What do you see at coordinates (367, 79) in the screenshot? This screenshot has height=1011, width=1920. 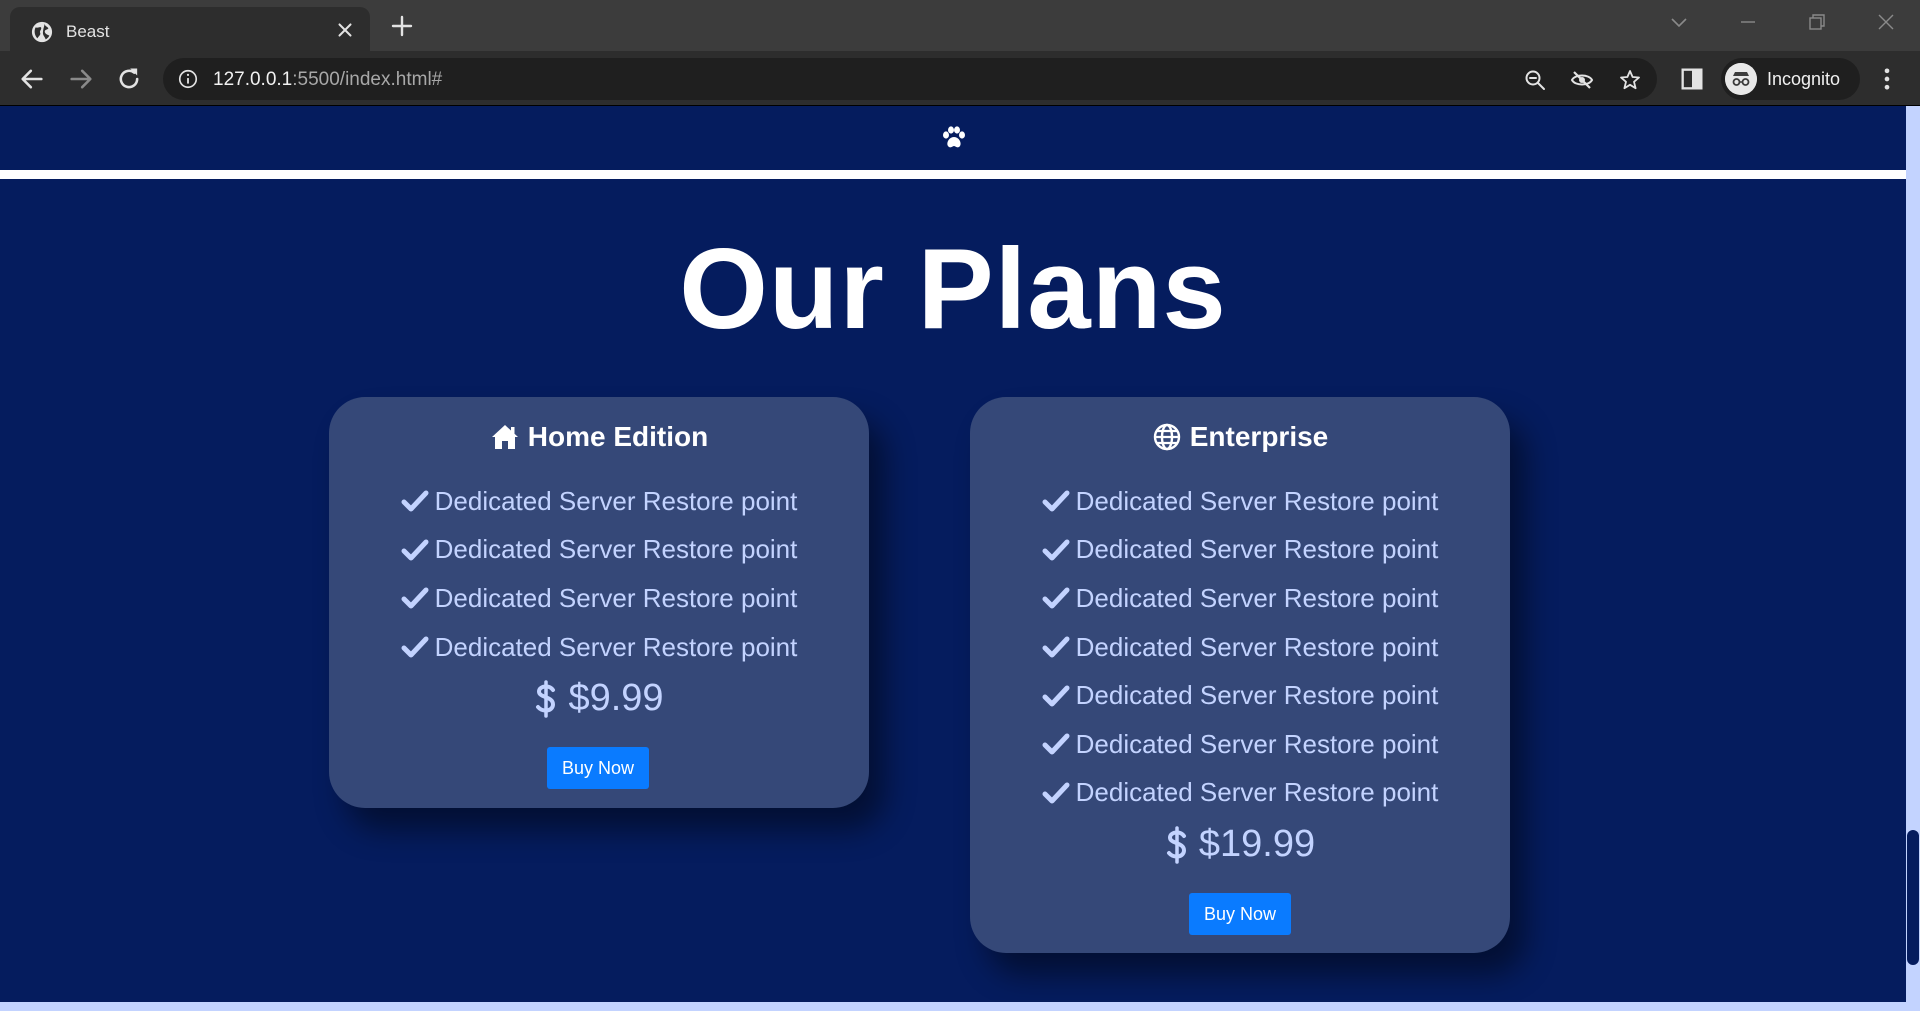 I see `url-path: :5500/index.html#` at bounding box center [367, 79].